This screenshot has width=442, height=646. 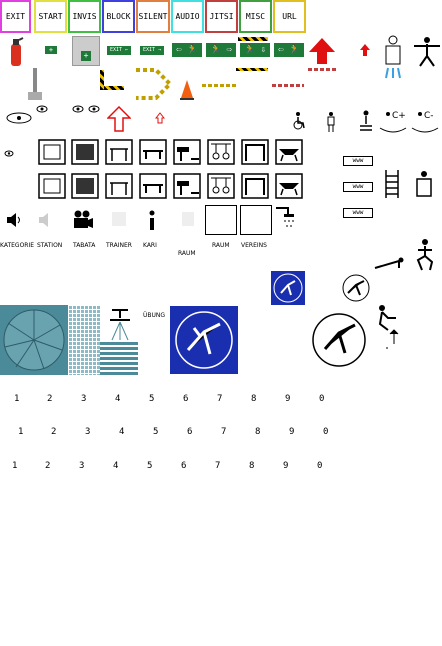 What do you see at coordinates (119, 119) in the screenshot?
I see `red-outline-arrow-up-icon` at bounding box center [119, 119].